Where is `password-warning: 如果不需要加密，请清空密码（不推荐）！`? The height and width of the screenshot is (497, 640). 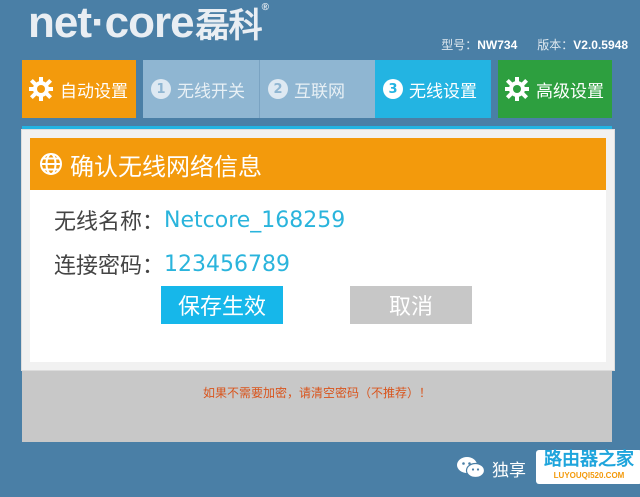
password-warning: 如果不需要加密，请清空密码（不推荐）！ is located at coordinates (316, 393).